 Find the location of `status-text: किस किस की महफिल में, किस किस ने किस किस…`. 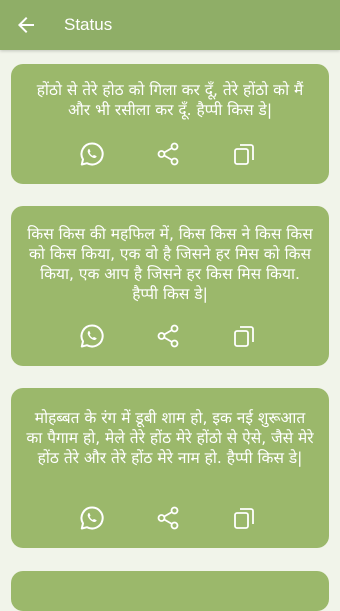

status-text: किस किस की महफिल में, किस किस ने किस किस… is located at coordinates (170, 264).